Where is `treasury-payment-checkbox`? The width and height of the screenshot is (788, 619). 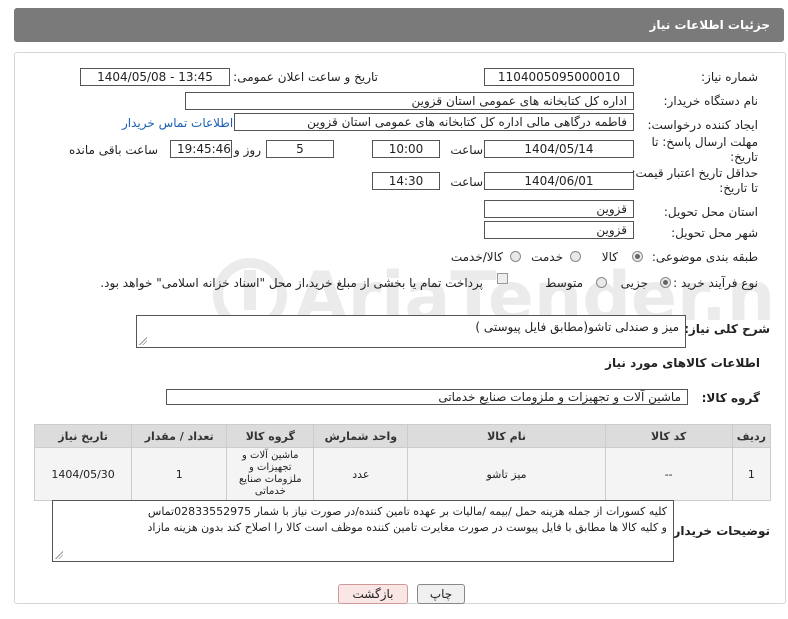 treasury-payment-checkbox is located at coordinates (502, 278).